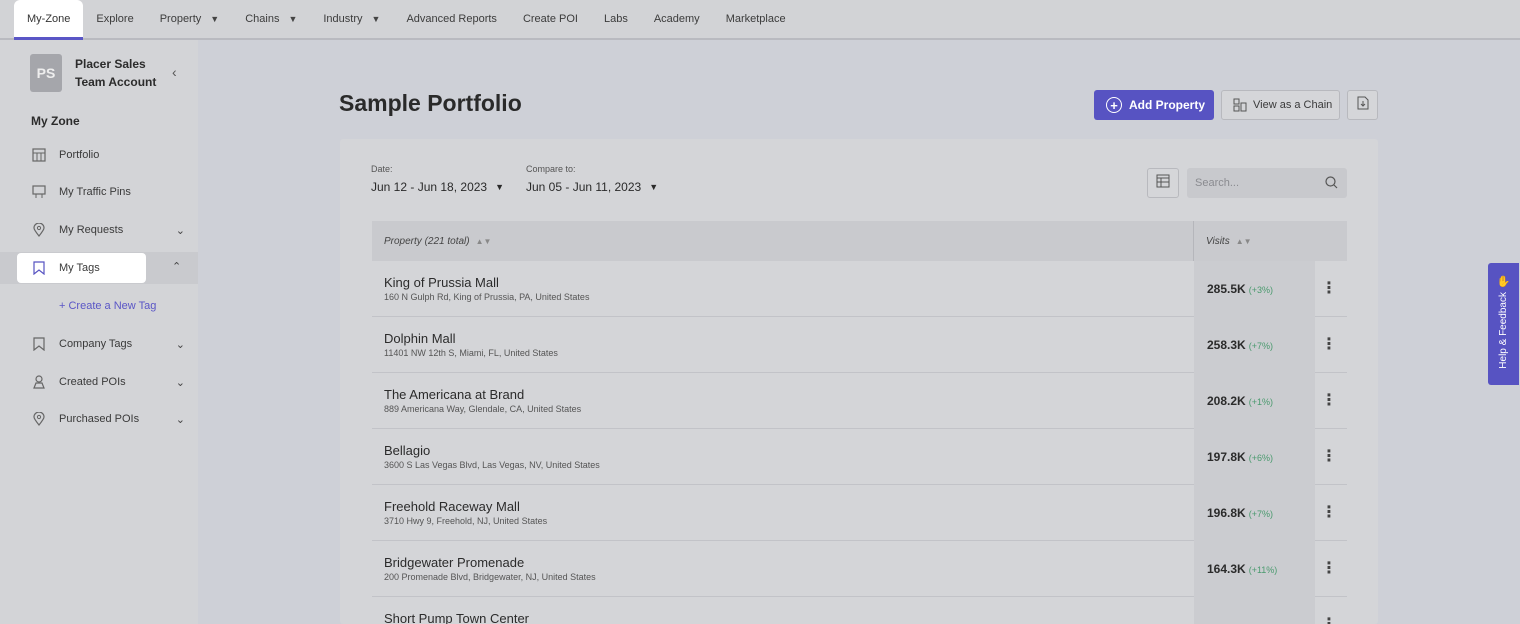 The height and width of the screenshot is (624, 1520). What do you see at coordinates (92, 382) in the screenshot?
I see `sidebar-item-label: Created POIs` at bounding box center [92, 382].